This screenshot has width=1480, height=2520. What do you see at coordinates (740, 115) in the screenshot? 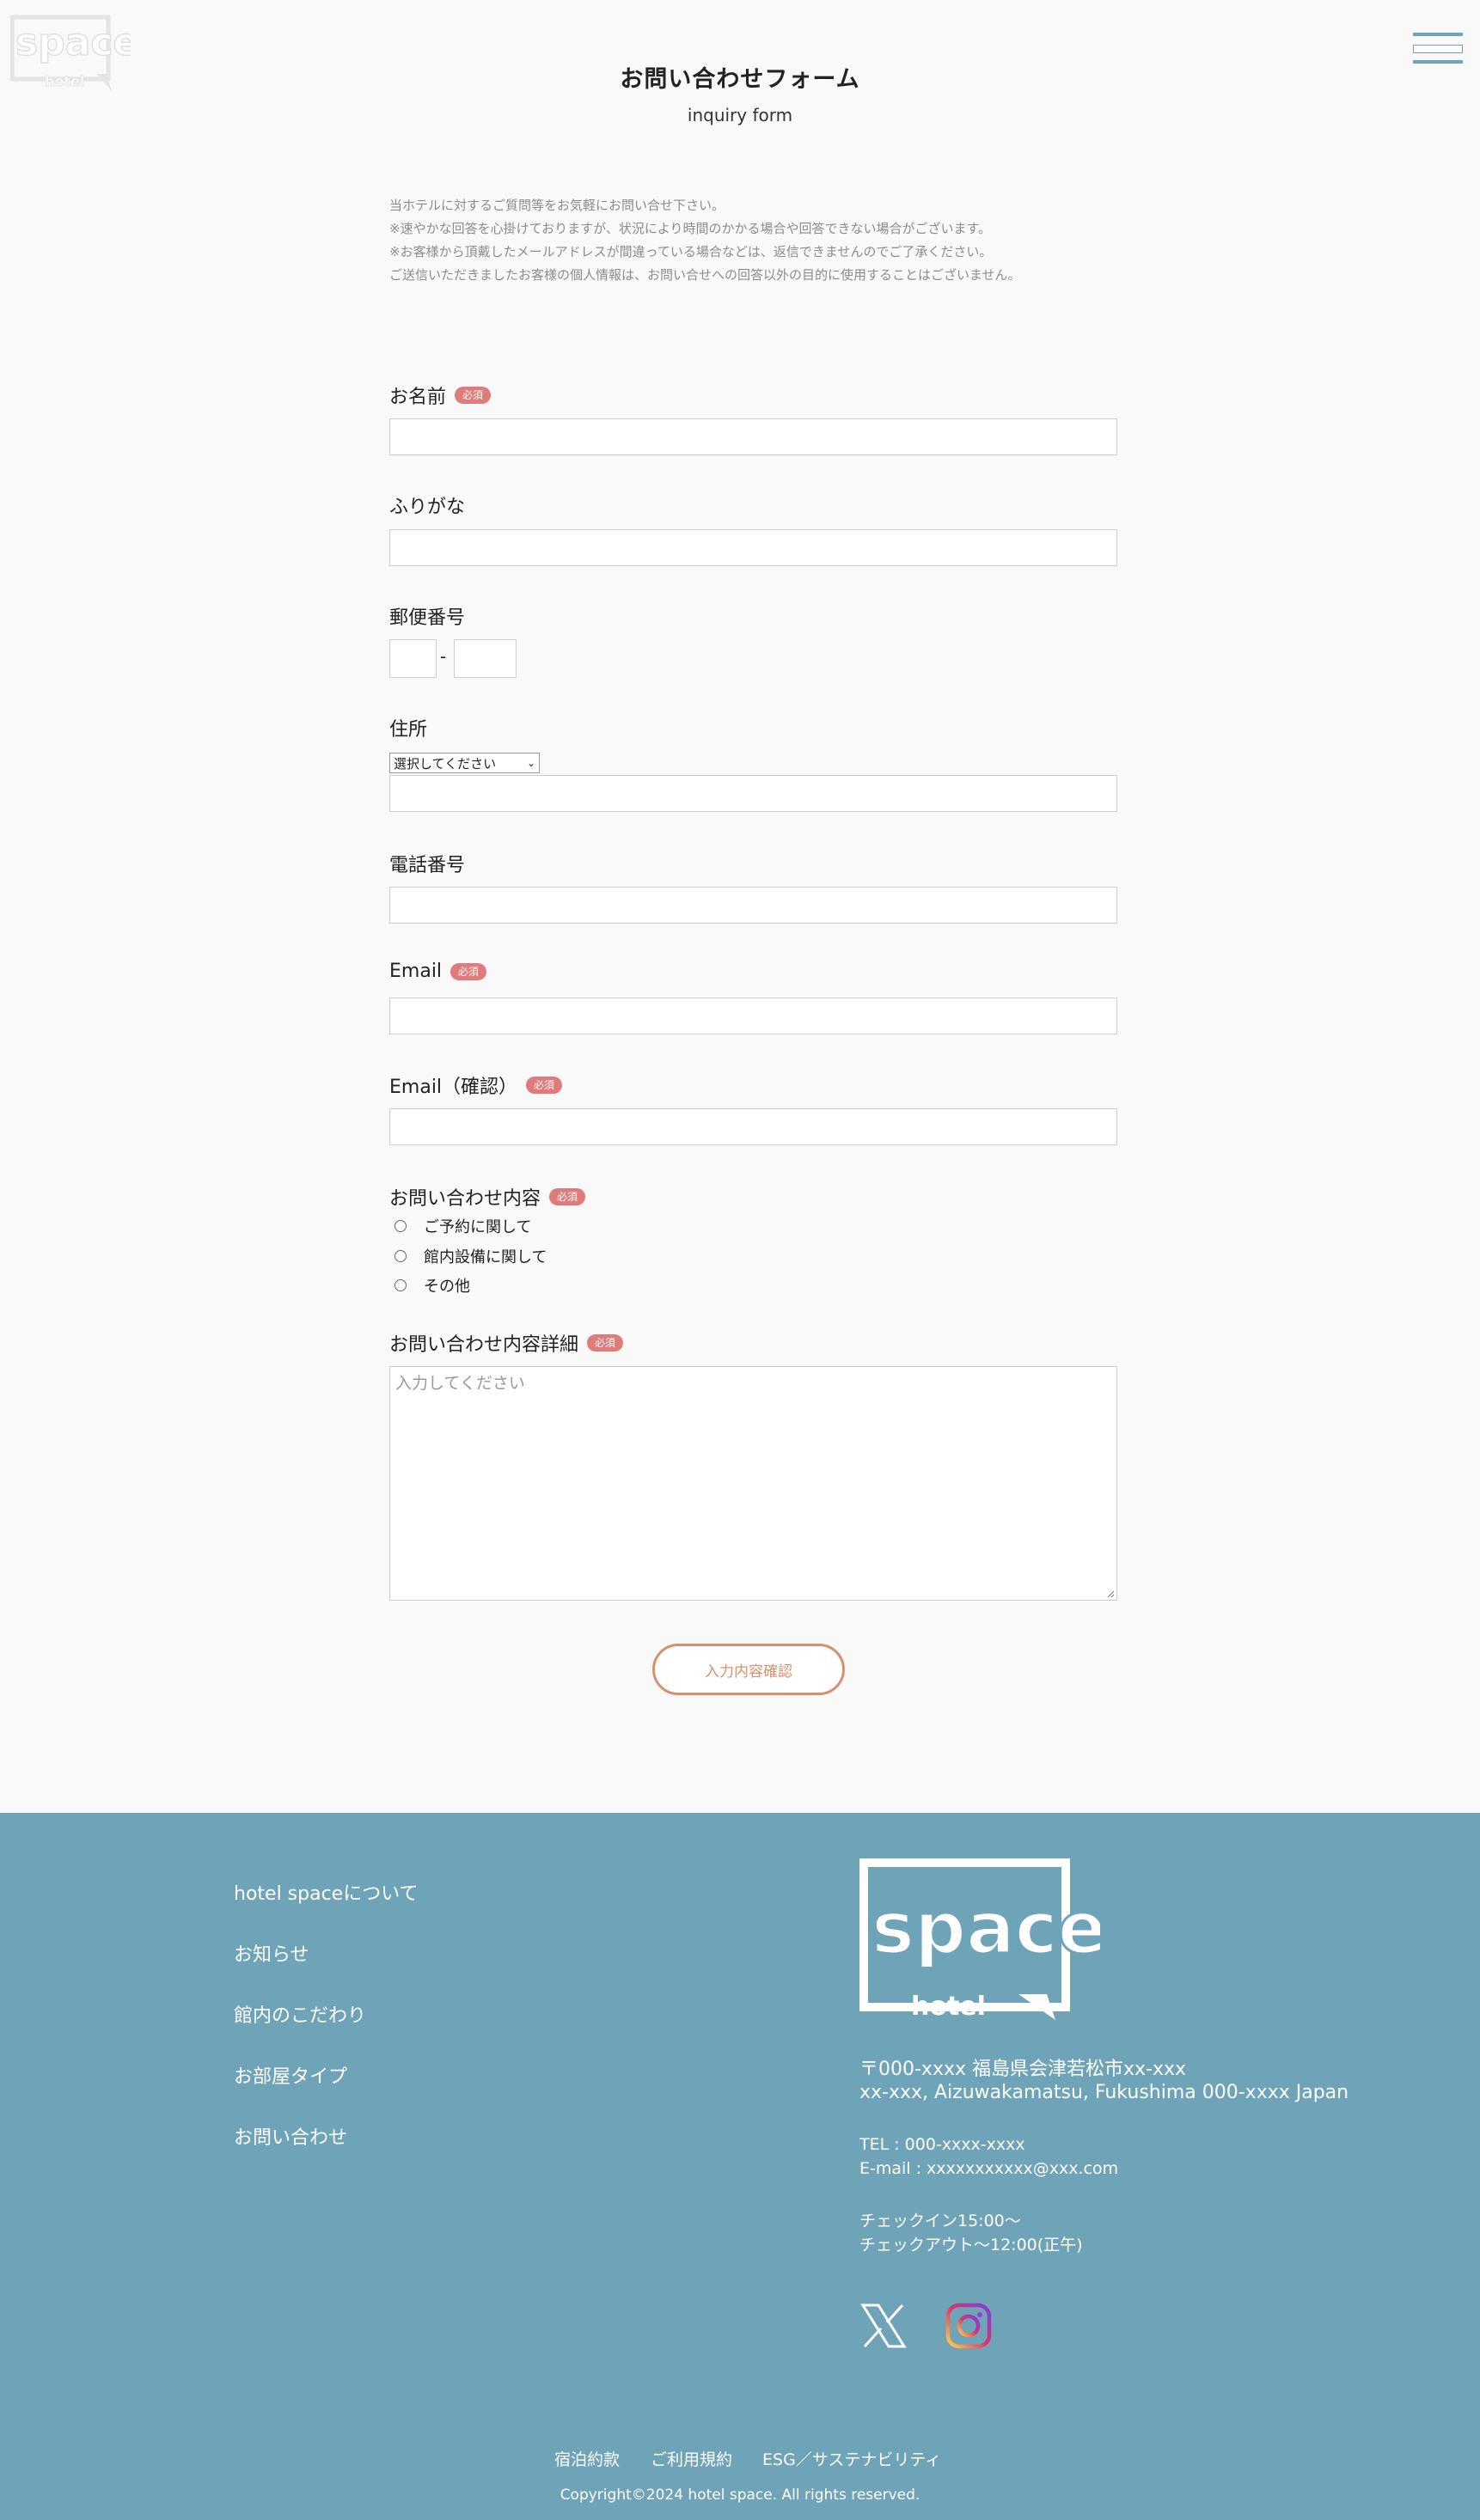
I see `page-subtitle: inquiry form` at bounding box center [740, 115].